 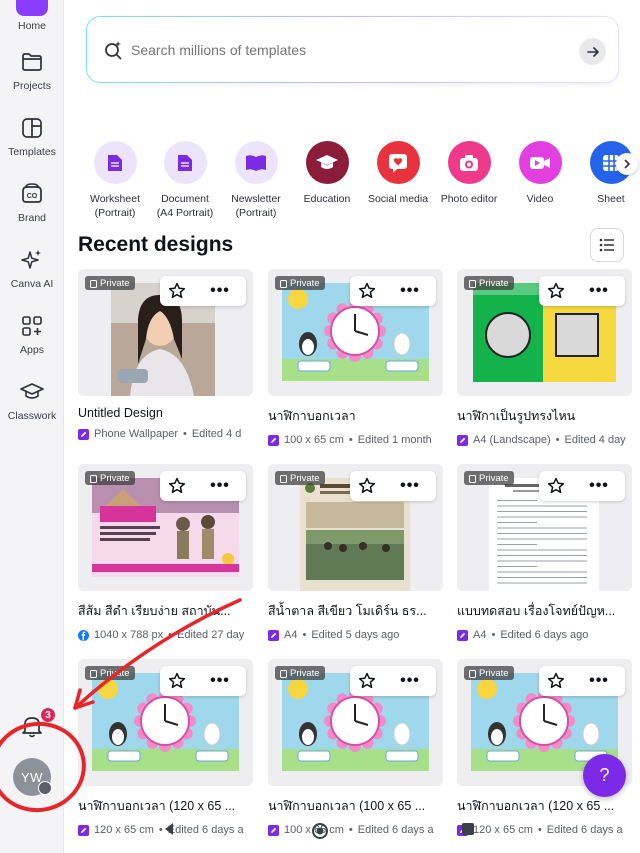 I want to click on sidebar-item-home: Home, so click(x=32, y=16).